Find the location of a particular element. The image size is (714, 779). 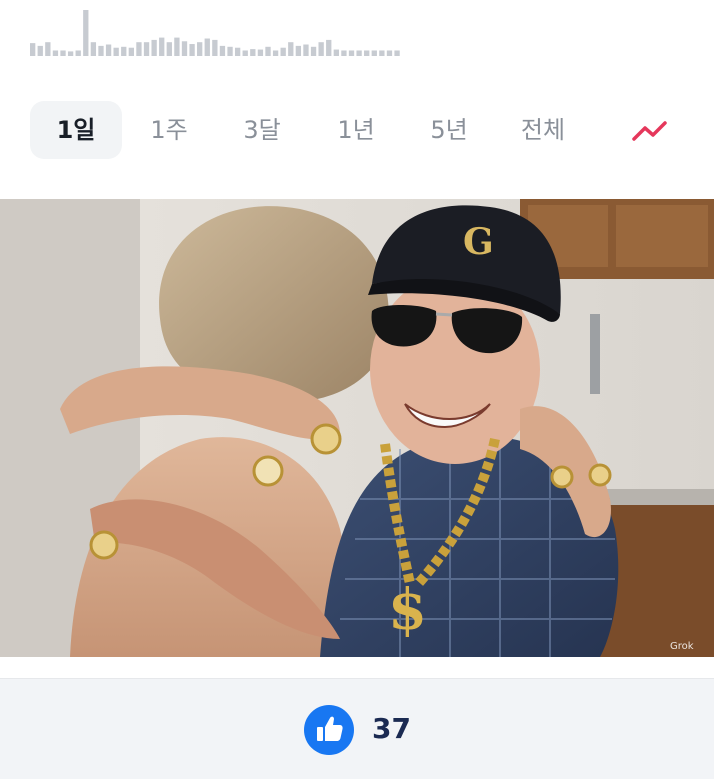

chart-type-toggle is located at coordinates (653, 130).